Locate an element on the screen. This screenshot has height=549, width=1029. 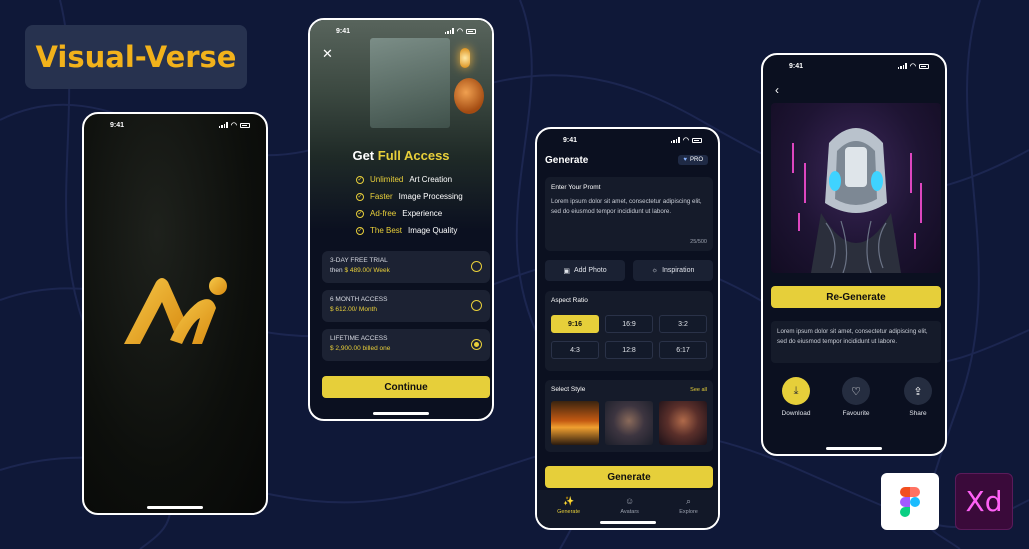
plan-option-trial: 3-DAY FREE TRIAL then $ 489.00/ Week is located at coordinates (406, 267).